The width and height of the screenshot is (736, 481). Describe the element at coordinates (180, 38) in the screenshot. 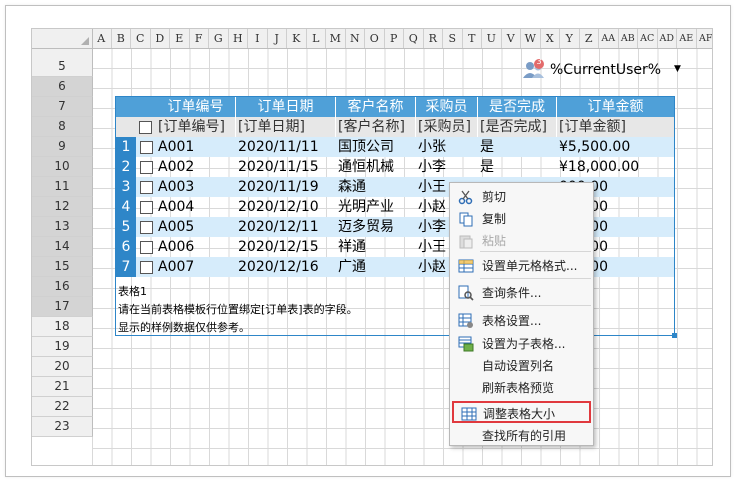

I see `column-header-e: E` at that location.